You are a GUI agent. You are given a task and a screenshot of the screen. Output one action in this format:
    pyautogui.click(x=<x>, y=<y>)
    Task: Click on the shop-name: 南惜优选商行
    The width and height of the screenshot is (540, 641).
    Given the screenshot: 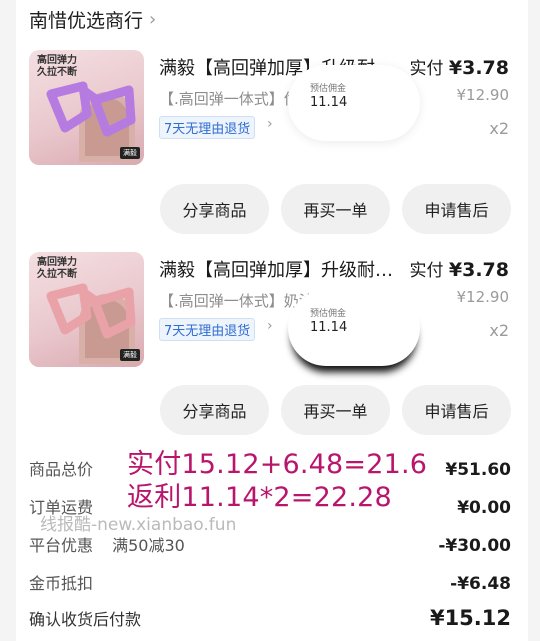 What is the action you would take?
    pyautogui.click(x=86, y=21)
    